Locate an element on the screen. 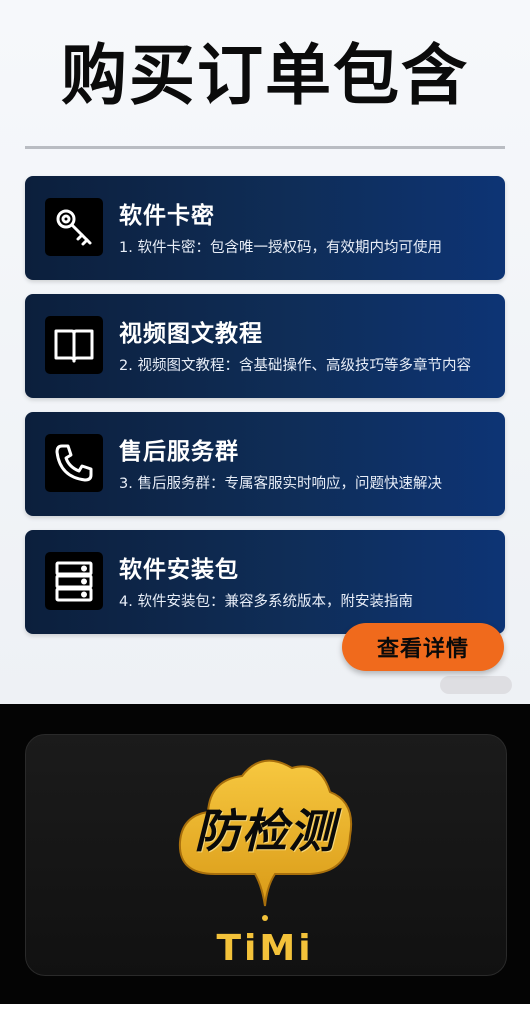 This screenshot has height=1024, width=530. page-title: 购买订单包含 is located at coordinates (265, 75).